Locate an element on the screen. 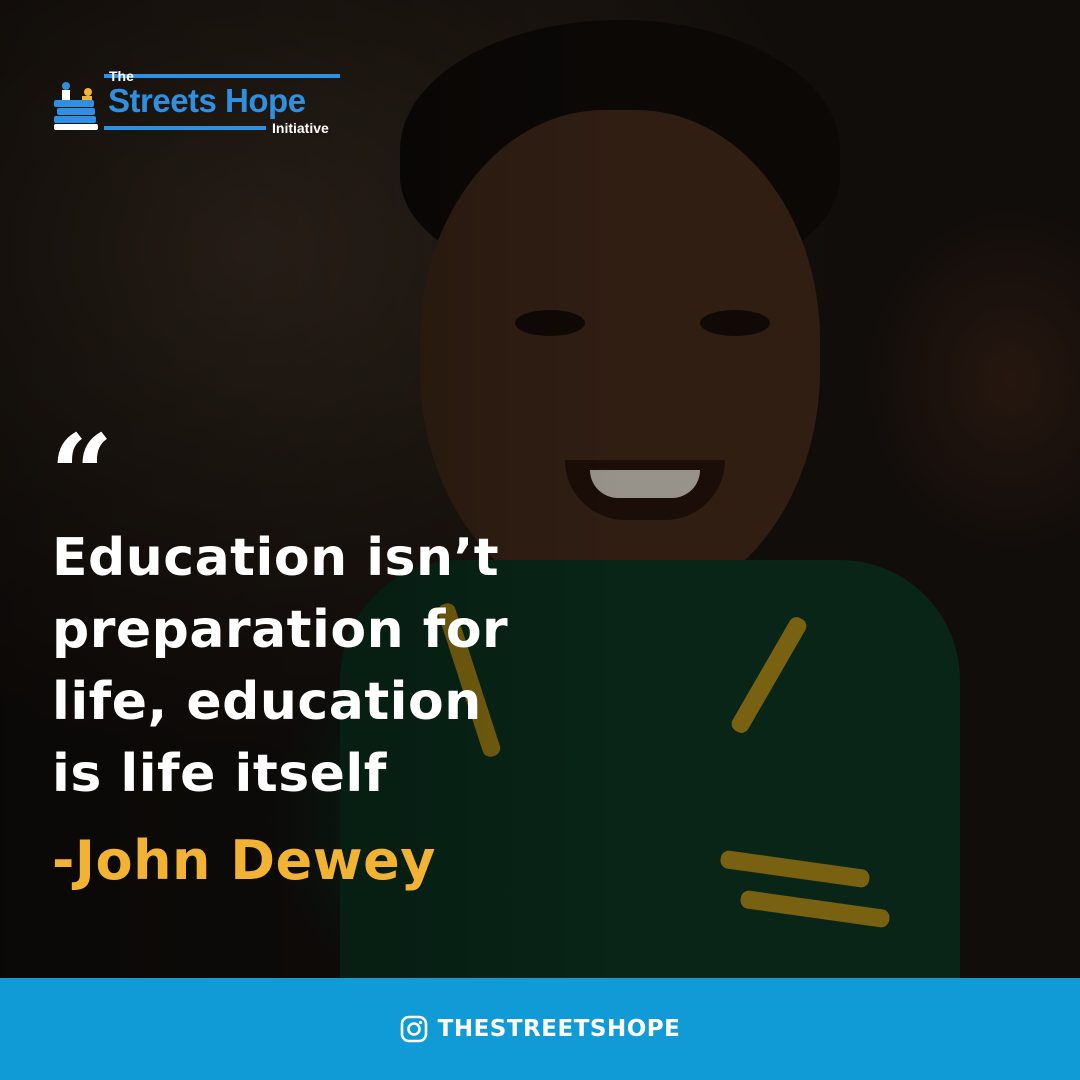  streets-hope-logo: The Streets Hope Initiative is located at coordinates (202, 103).